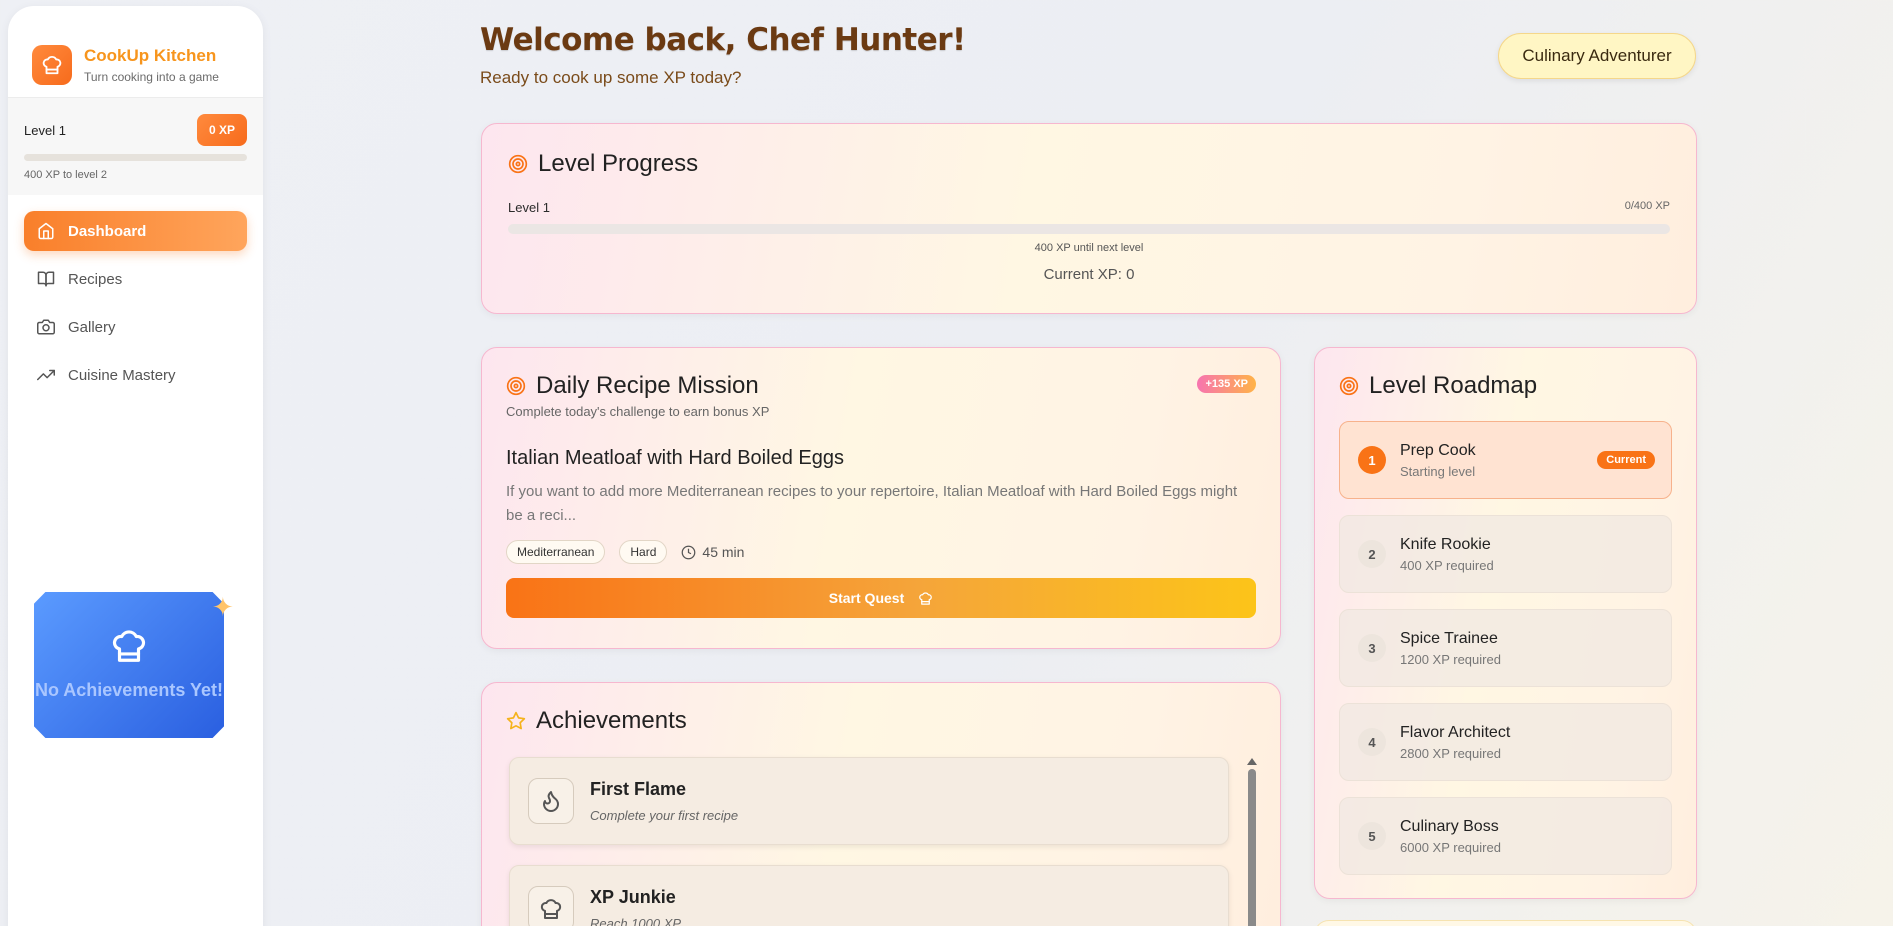 Image resolution: width=1893 pixels, height=926 pixels. What do you see at coordinates (1505, 923) in the screenshot?
I see `next-card-edge` at bounding box center [1505, 923].